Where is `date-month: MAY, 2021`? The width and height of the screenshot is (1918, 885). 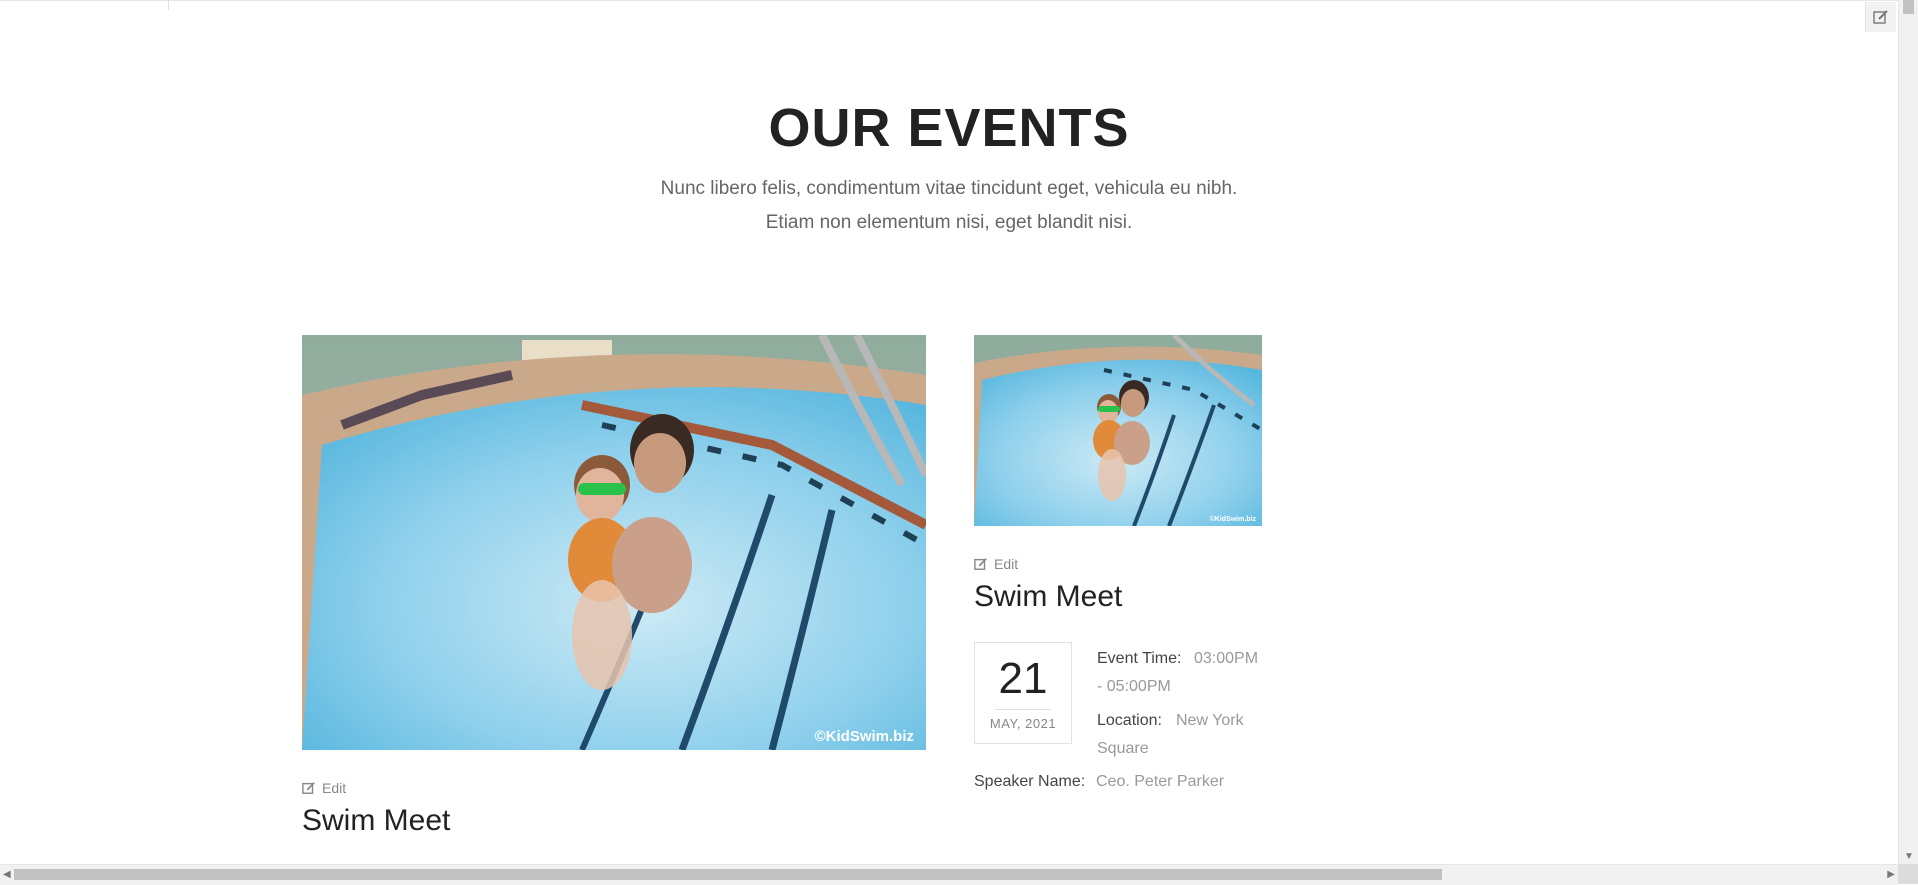
date-month: MAY, 2021 is located at coordinates (1023, 723).